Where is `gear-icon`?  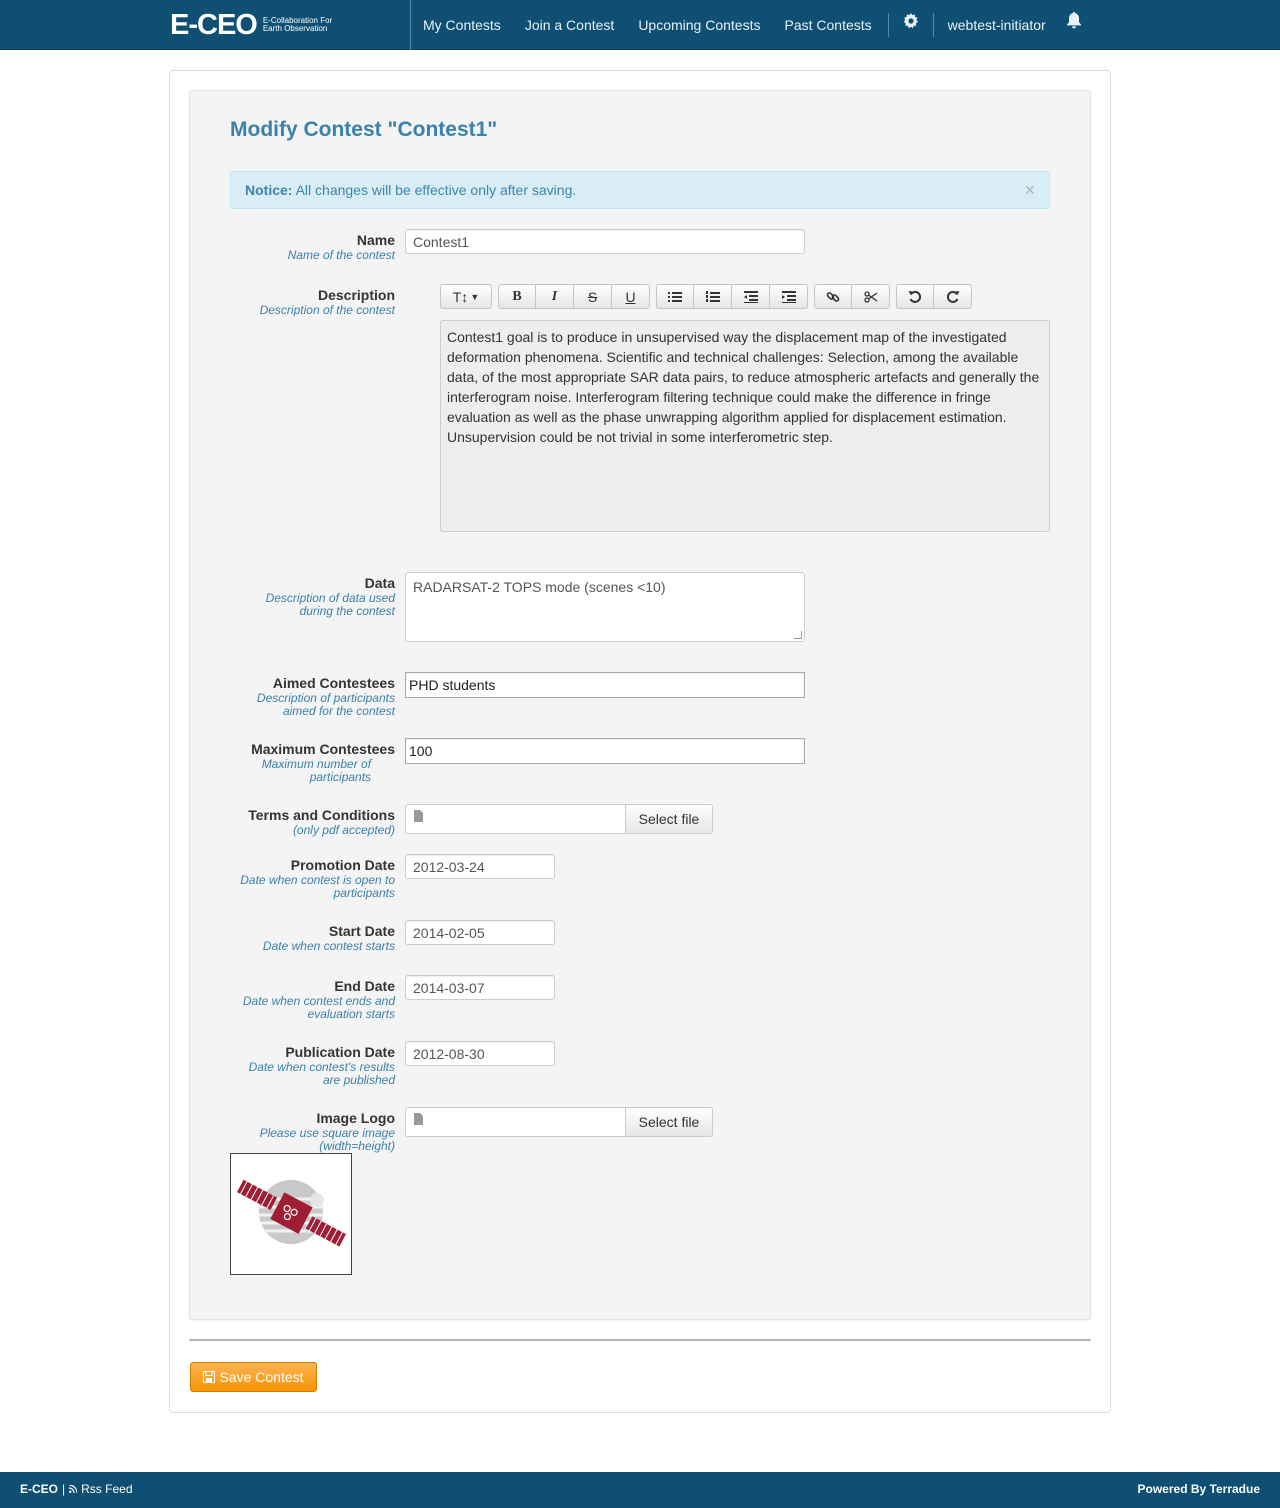 gear-icon is located at coordinates (911, 25).